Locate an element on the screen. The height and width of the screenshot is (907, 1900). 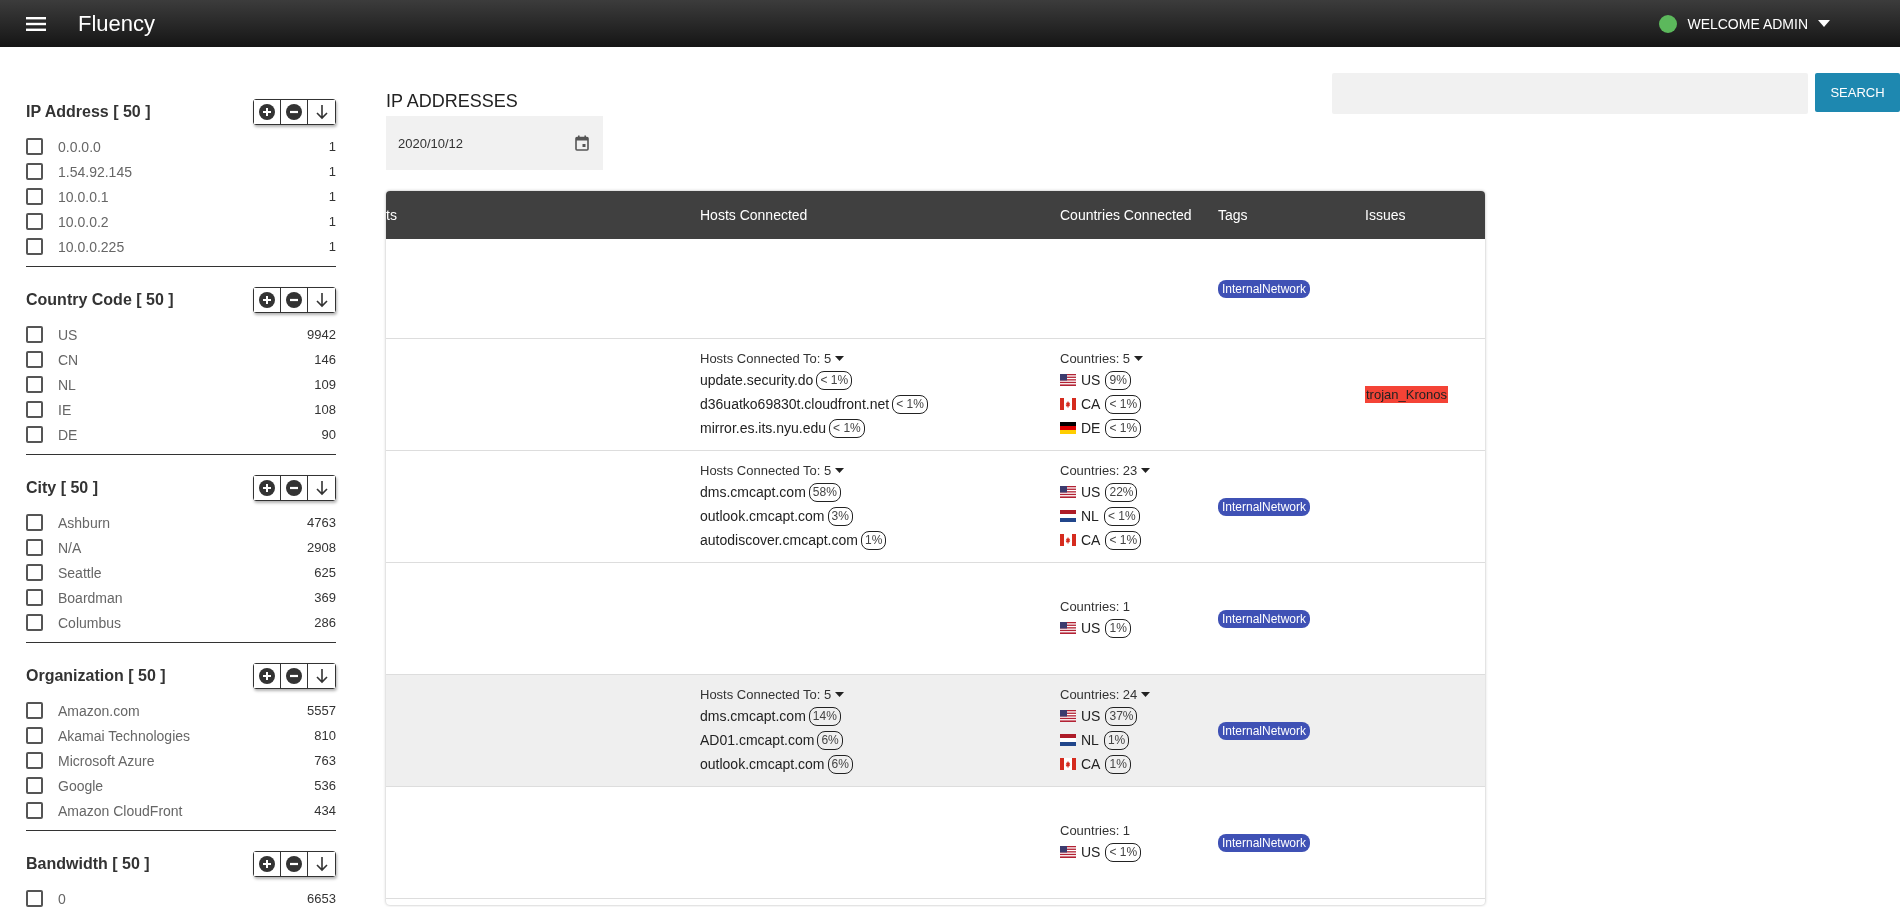
column-header: Countries Connected is located at coordinates (1134, 215).